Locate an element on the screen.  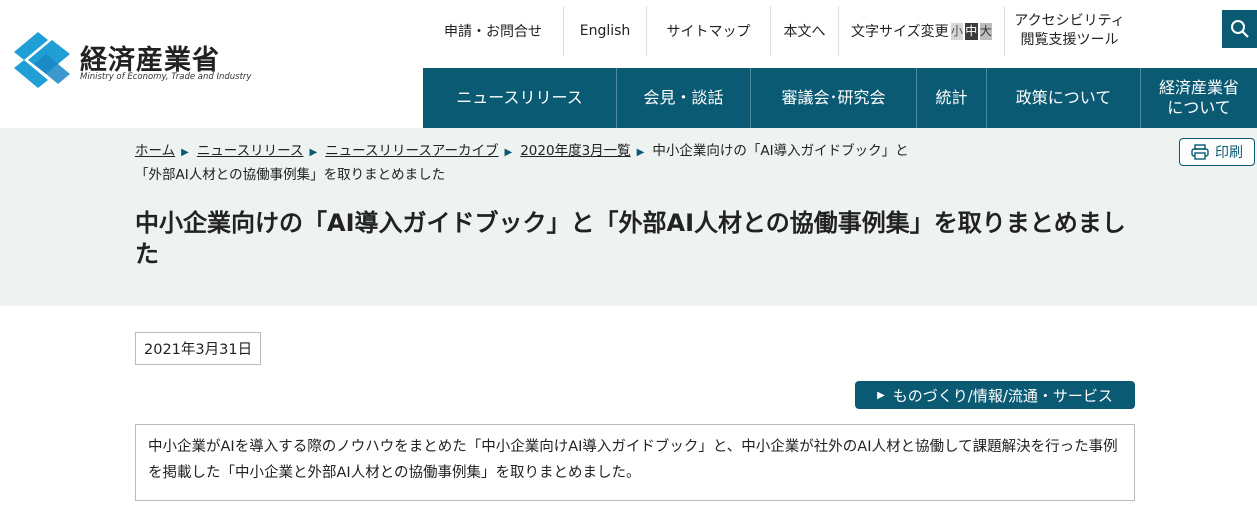
breadcrumb-home-link: ホーム is located at coordinates (155, 151).